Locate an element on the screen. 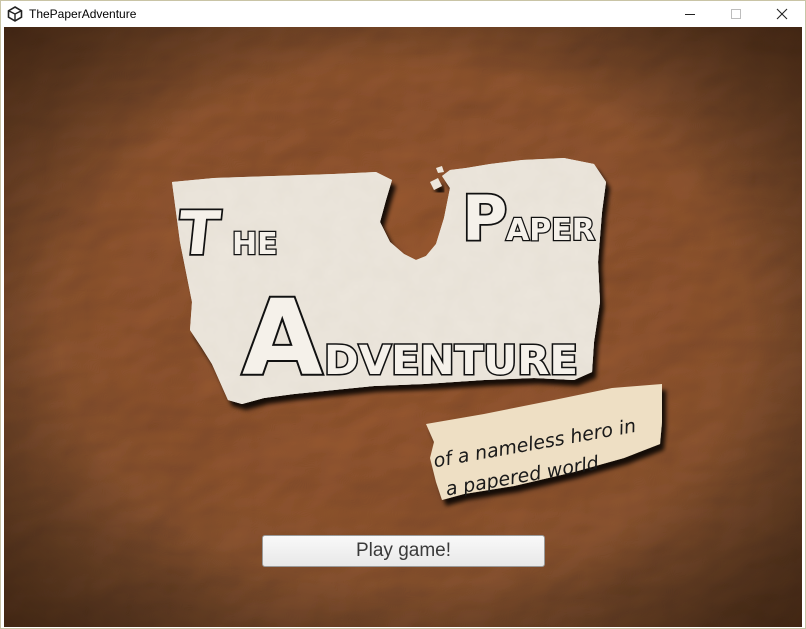 This screenshot has height=629, width=806. maximize-button is located at coordinates (736, 14).